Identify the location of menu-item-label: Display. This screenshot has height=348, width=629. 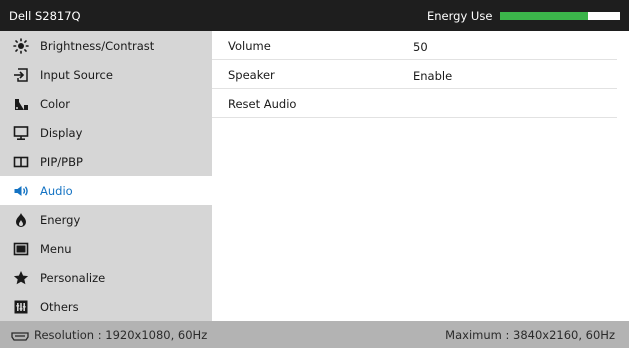
(61, 132).